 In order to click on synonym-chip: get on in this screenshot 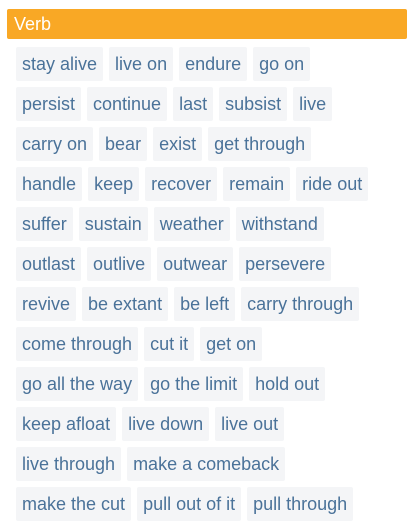, I will do `click(231, 344)`.